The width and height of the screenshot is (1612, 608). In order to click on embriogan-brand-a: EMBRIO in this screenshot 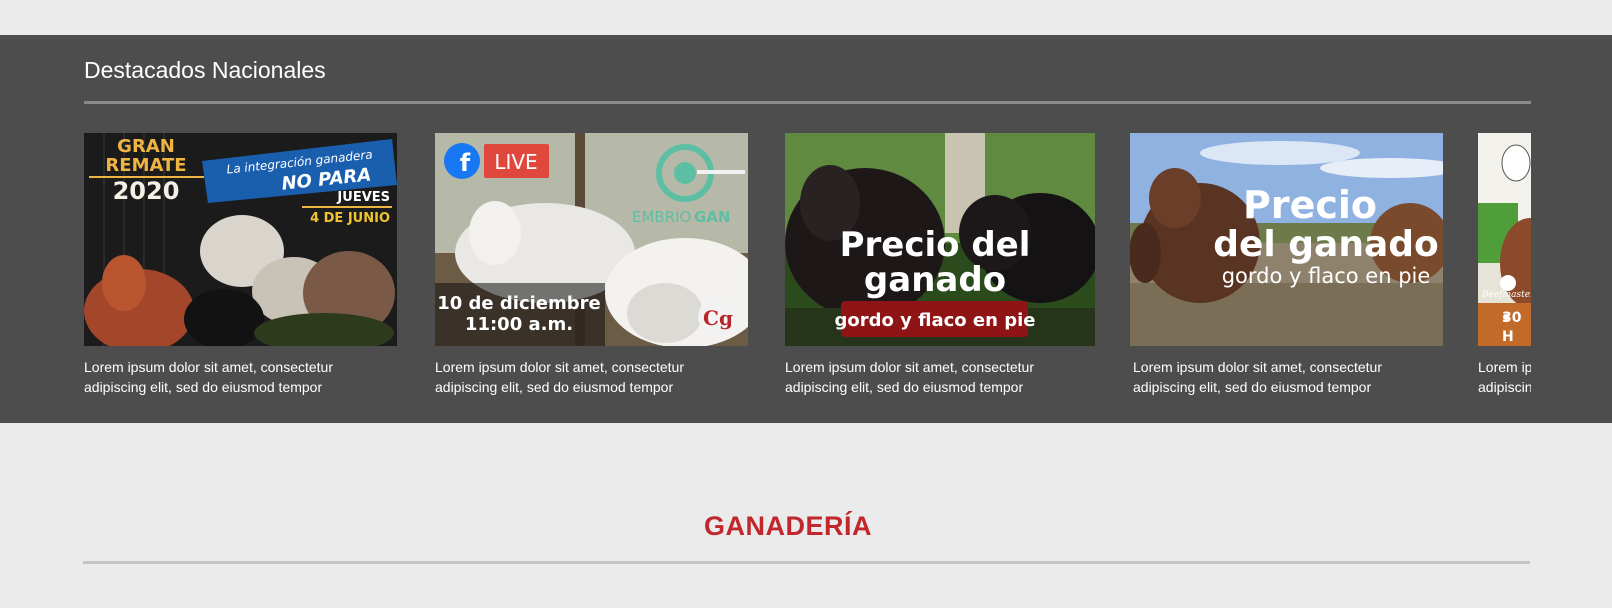, I will do `click(661, 217)`.